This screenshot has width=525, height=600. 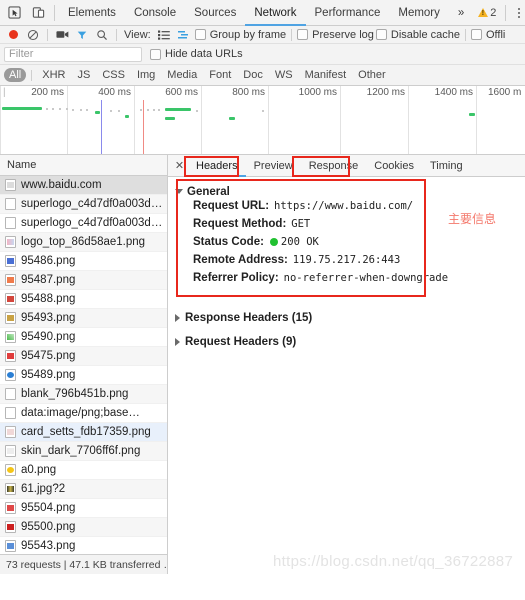 What do you see at coordinates (335, 35) in the screenshot?
I see `preserve-log-checkbox: Preserve log` at bounding box center [335, 35].